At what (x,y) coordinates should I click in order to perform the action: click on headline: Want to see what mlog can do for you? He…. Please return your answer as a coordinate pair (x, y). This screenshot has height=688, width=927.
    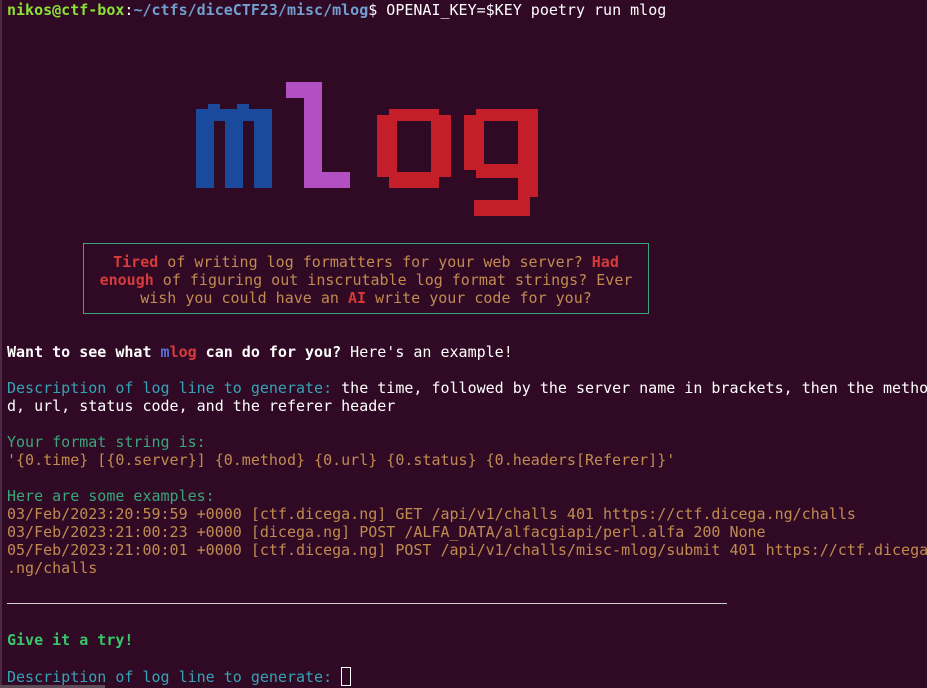
    Looking at the image, I should click on (260, 352).